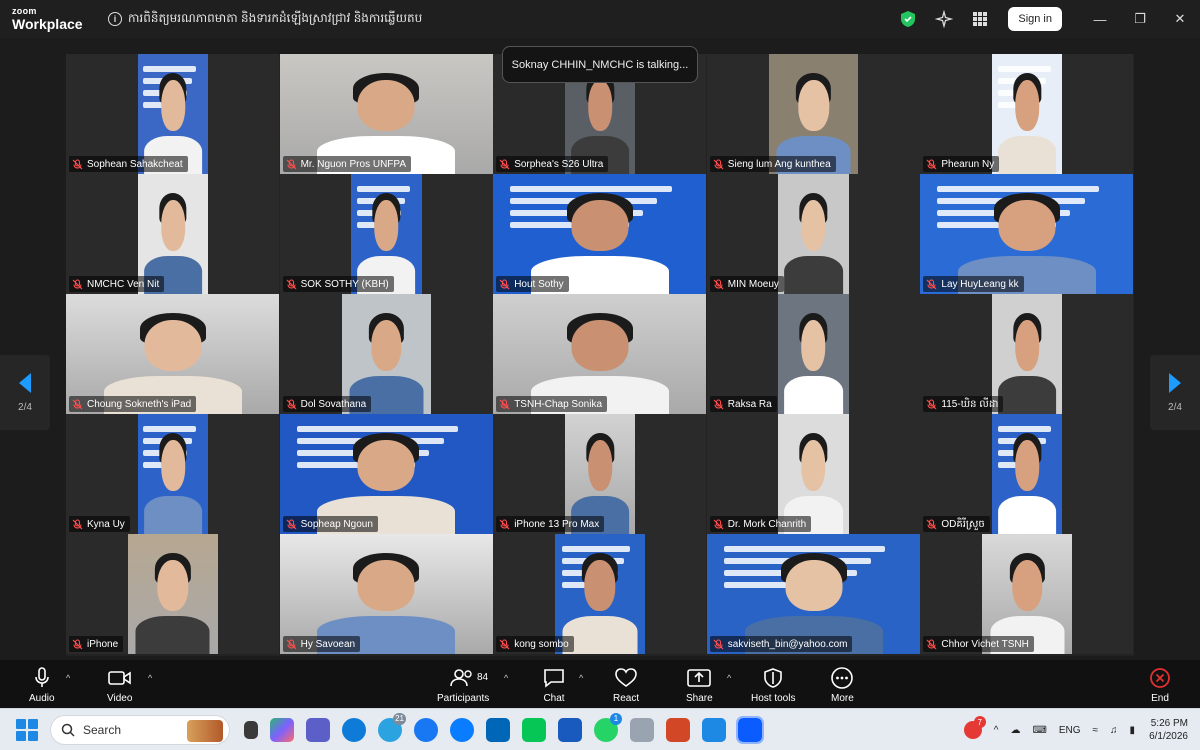 The image size is (1200, 750). Describe the element at coordinates (944, 19) in the screenshot. I see `ai-companion-icon` at that location.